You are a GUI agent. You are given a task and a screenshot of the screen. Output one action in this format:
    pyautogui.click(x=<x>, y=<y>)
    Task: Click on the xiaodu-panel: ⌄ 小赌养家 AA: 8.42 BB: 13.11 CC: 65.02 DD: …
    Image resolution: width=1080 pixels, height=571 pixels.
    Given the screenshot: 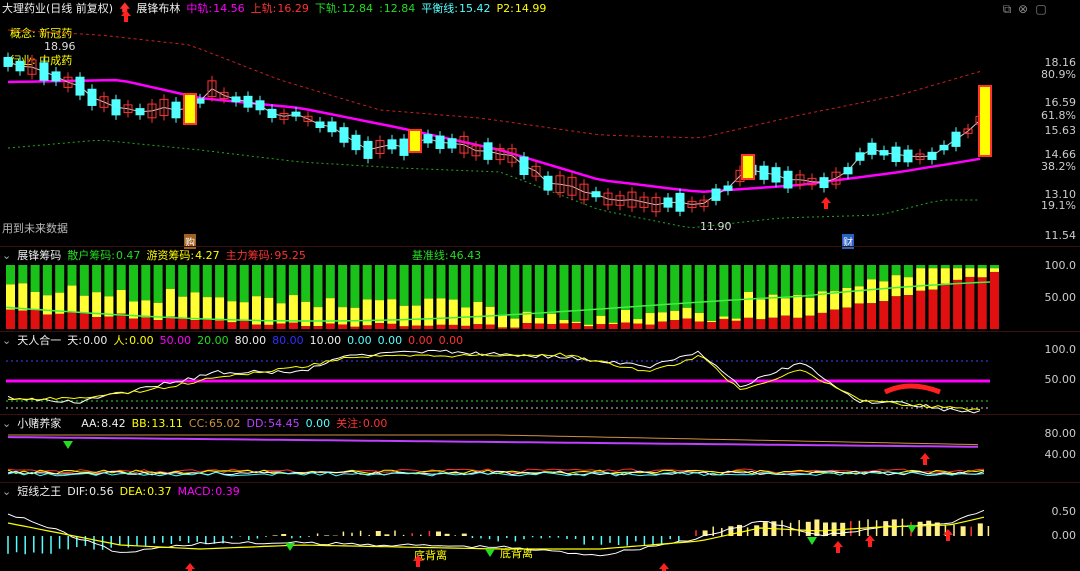 What is the action you would take?
    pyautogui.click(x=540, y=448)
    